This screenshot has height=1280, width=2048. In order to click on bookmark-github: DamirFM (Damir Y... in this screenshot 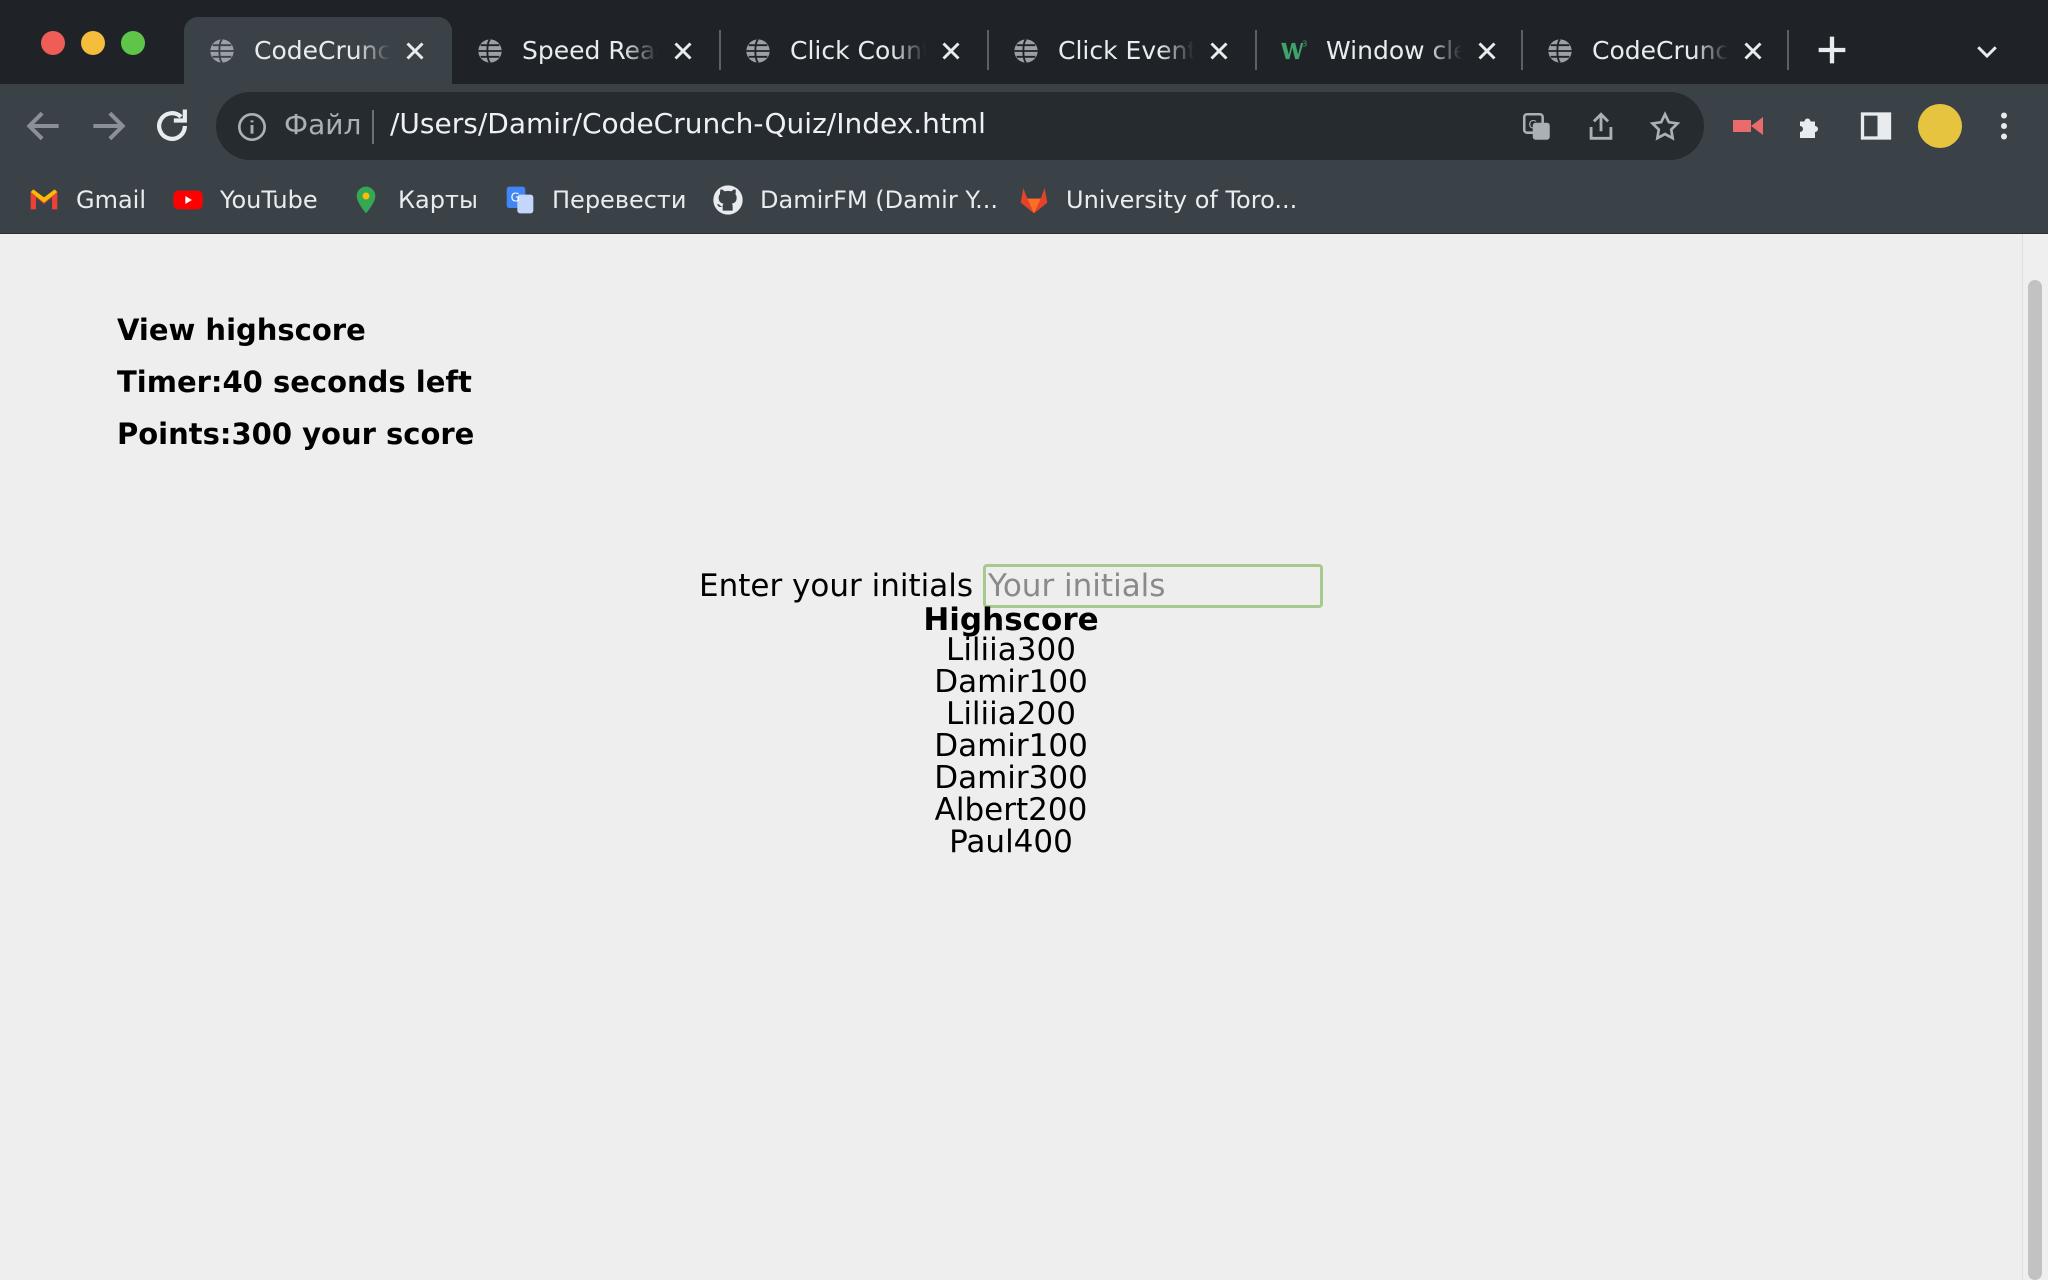, I will do `click(855, 200)`.